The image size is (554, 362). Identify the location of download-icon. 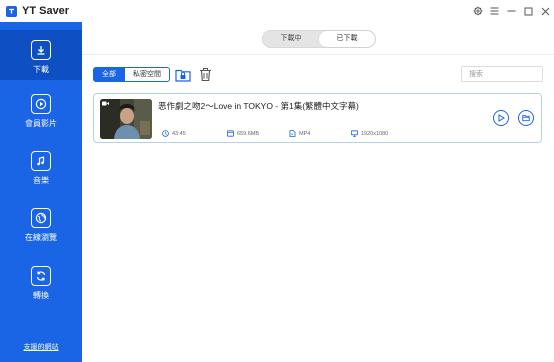
(41, 50).